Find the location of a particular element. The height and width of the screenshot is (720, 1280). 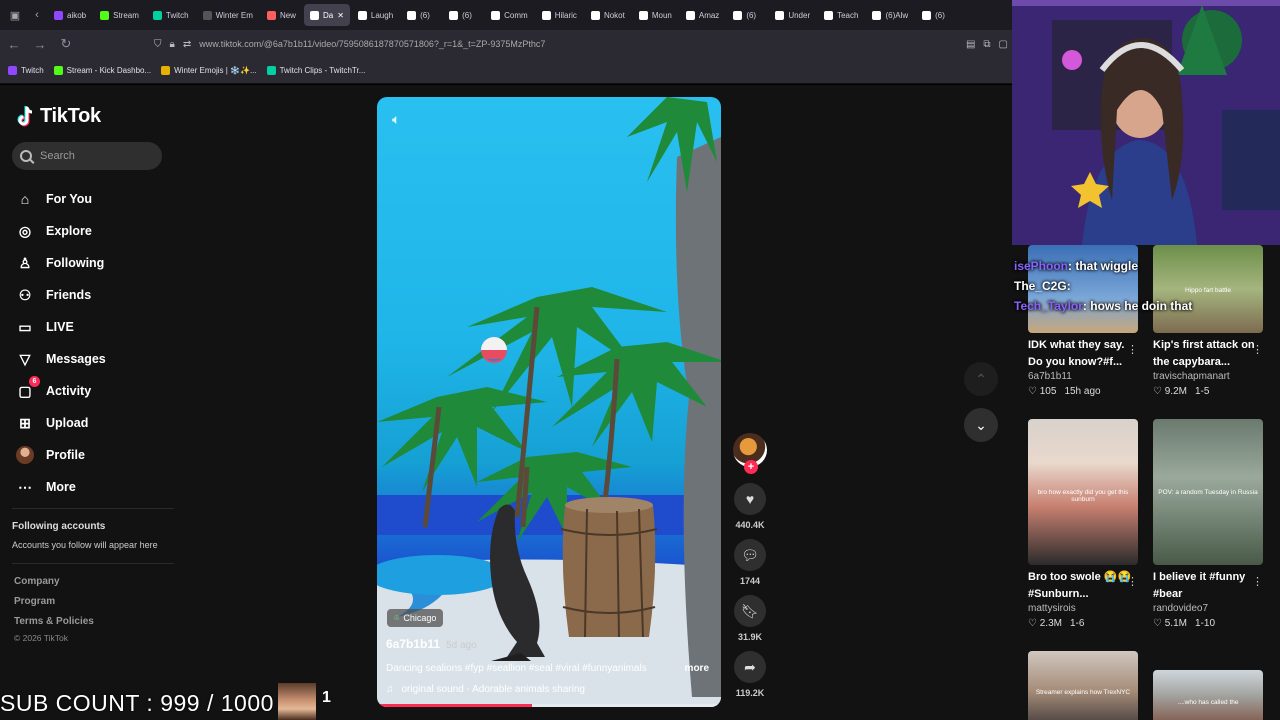

video-thumbnail: bro how exactly did you get this sunburn is located at coordinates (1083, 492).